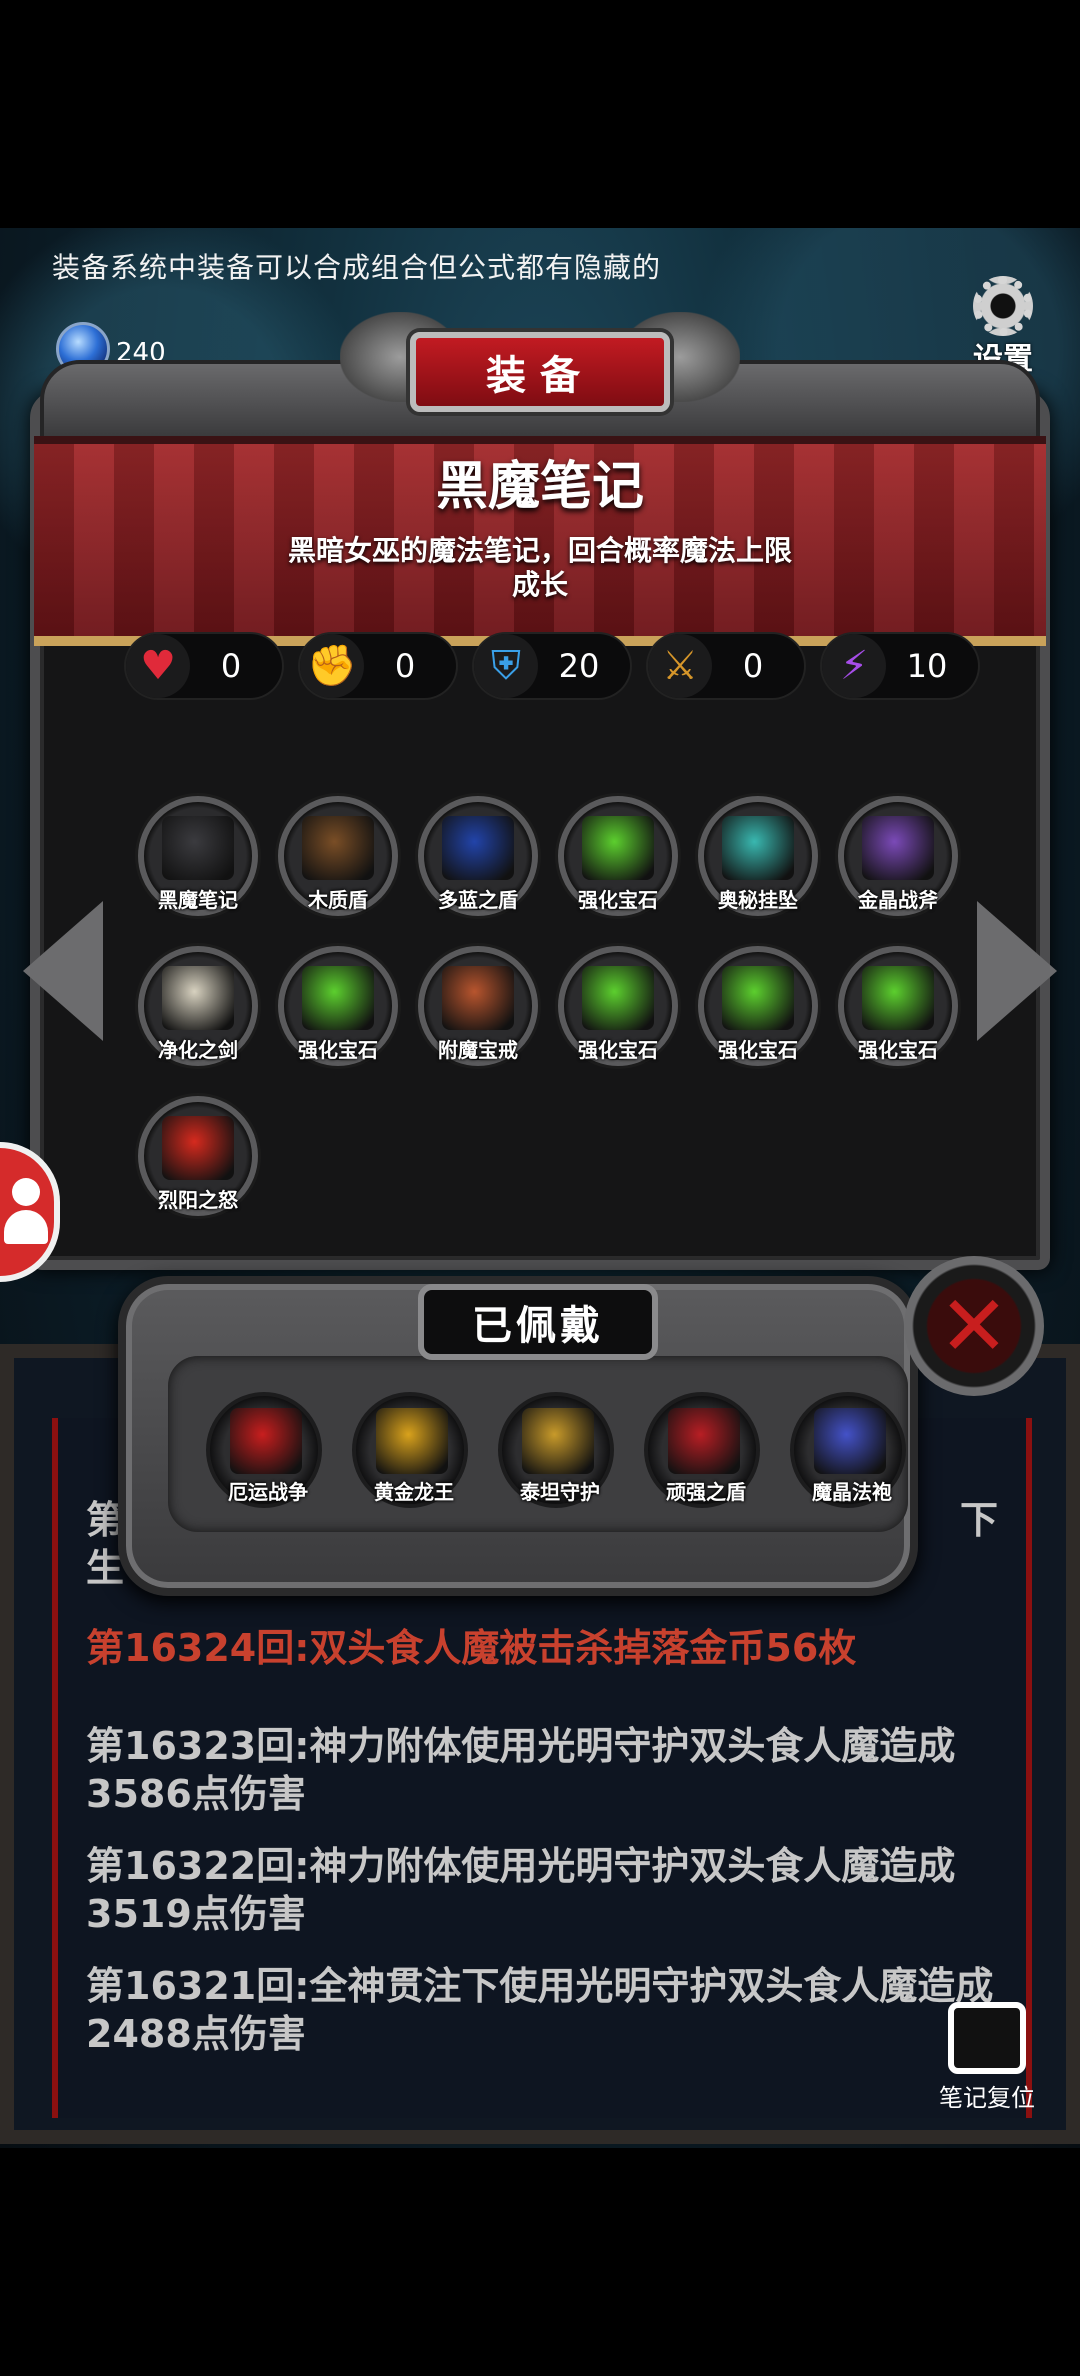 Image resolution: width=1080 pixels, height=2376 pixels. Describe the element at coordinates (540, 376) in the screenshot. I see `panel-title: 装备` at that location.